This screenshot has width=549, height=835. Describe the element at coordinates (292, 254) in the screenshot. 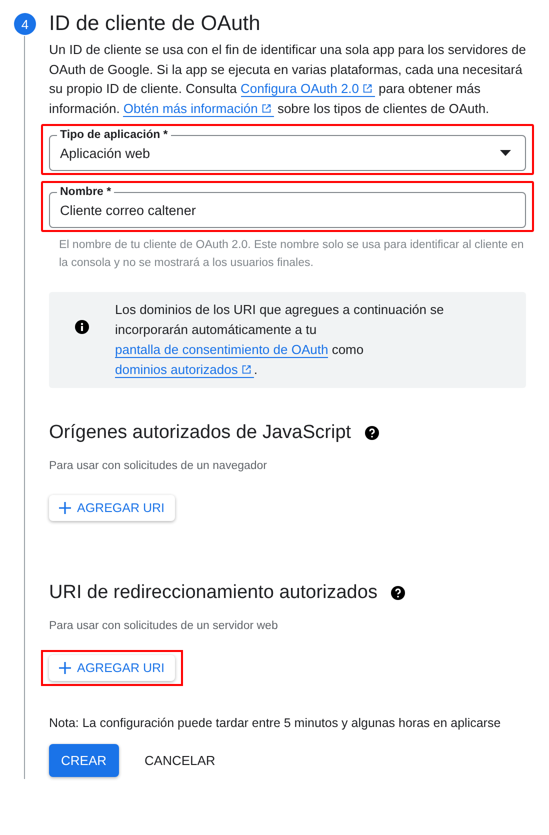

I see `helper-text: El nombre de tu cliente de OAuth 2.0. Este nombre solo se usa para identificar al cliente en la consola y no se mostrará a los usuarios finales.` at that location.